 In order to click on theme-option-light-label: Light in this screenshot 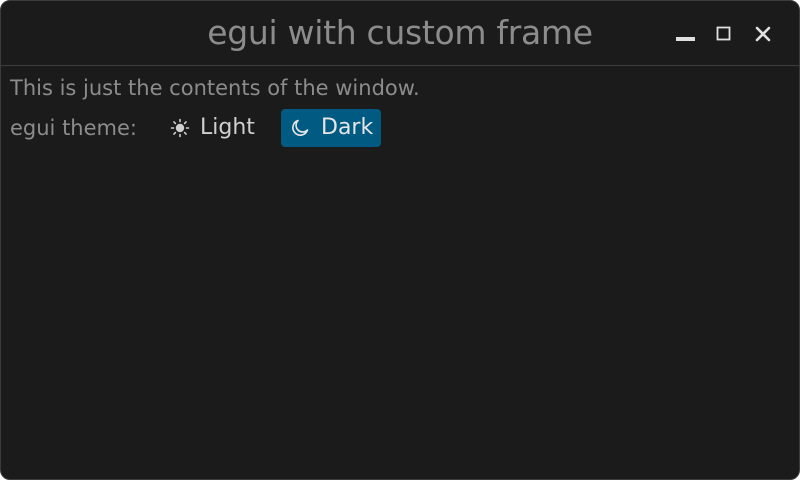, I will do `click(227, 127)`.